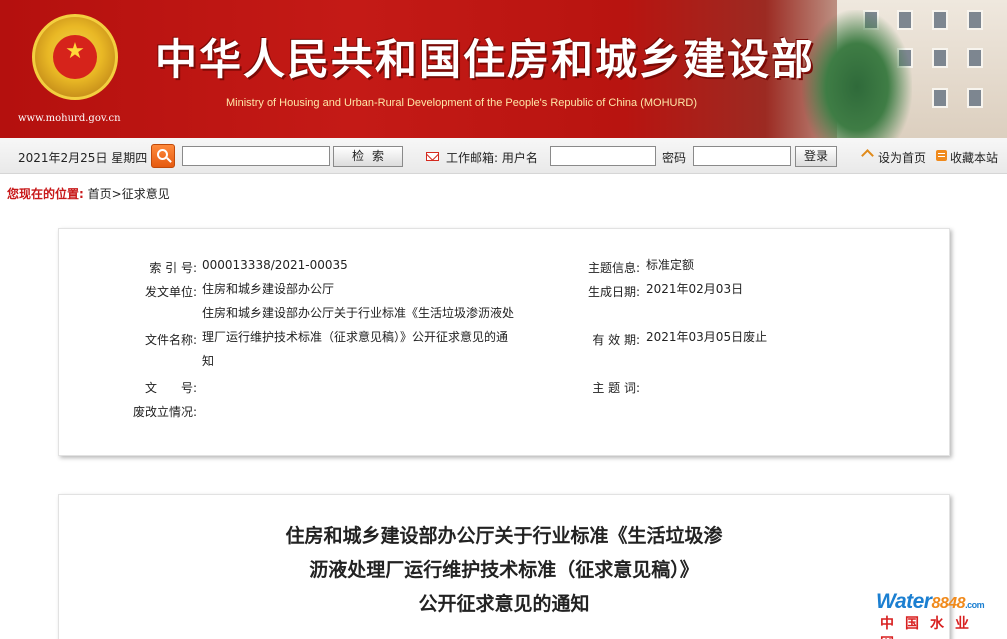  What do you see at coordinates (83, 158) in the screenshot?
I see `current-date: 2021年2月25日 星期四` at bounding box center [83, 158].